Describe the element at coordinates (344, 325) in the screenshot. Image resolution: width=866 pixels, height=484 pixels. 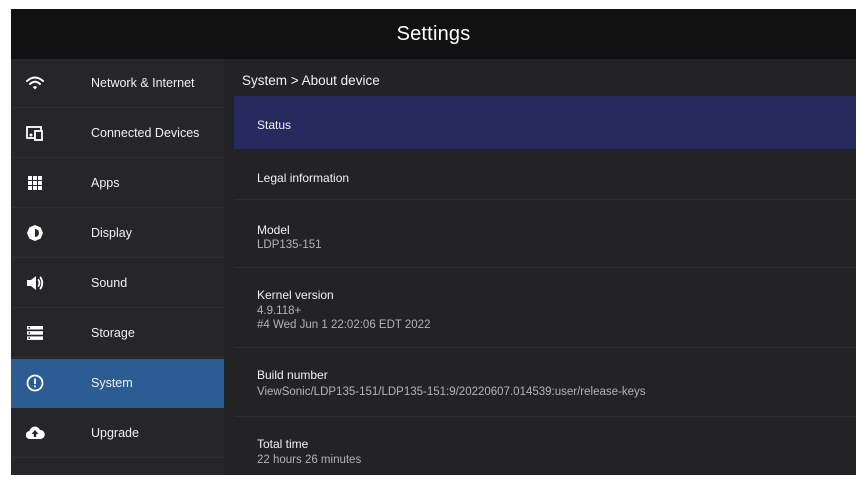
I see `kernel-build-date: #4 Wed Jun 1 22:02:06 EDT 2022` at that location.